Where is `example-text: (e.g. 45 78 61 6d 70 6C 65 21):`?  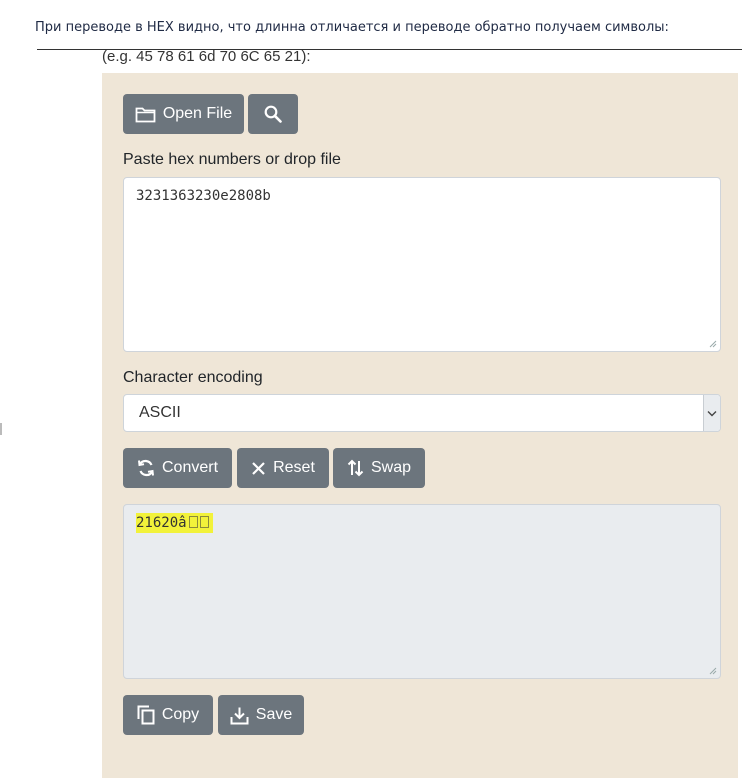
example-text: (e.g. 45 78 61 6d 70 6C 65 21): is located at coordinates (206, 56).